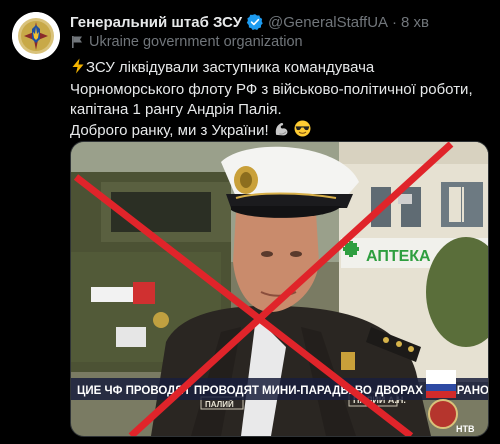 The image size is (500, 444). What do you see at coordinates (465, 429) in the screenshot?
I see `channel-logo-text: НТВ` at bounding box center [465, 429].